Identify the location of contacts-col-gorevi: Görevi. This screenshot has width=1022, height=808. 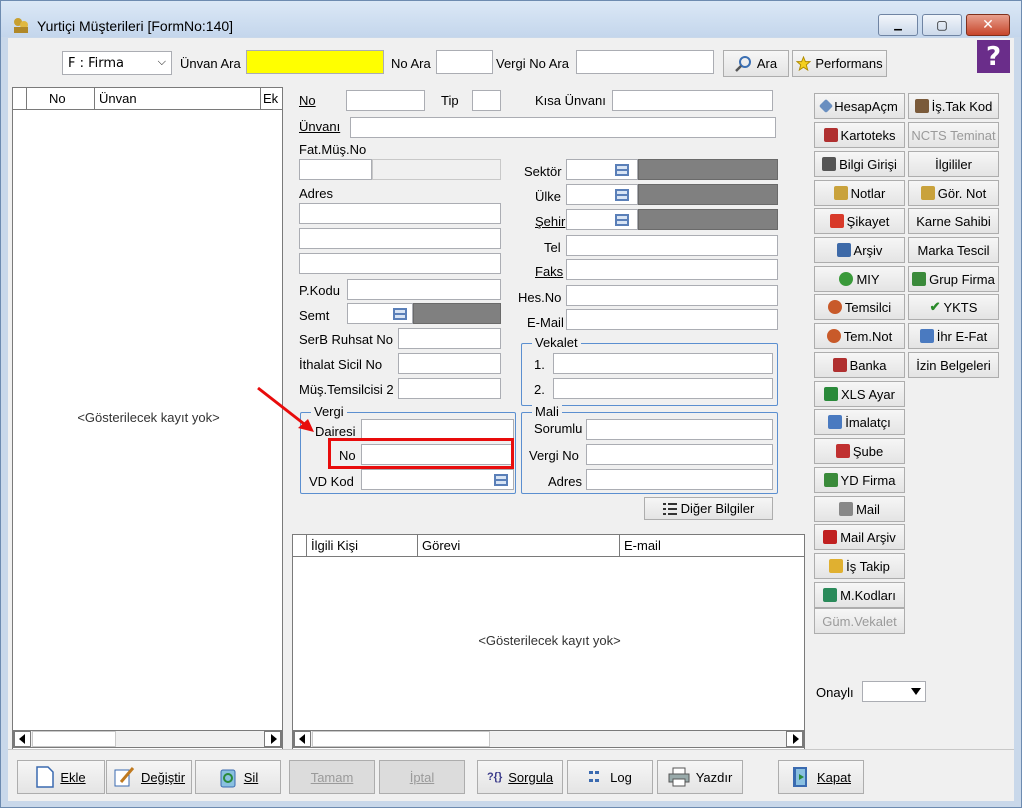
(519, 545).